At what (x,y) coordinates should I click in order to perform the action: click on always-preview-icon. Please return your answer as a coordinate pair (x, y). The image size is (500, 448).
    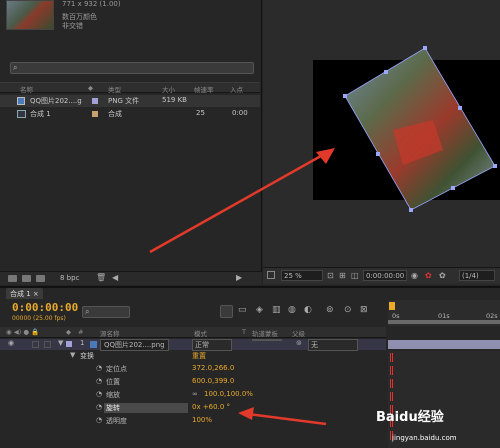
    Looking at the image, I should click on (271, 275).